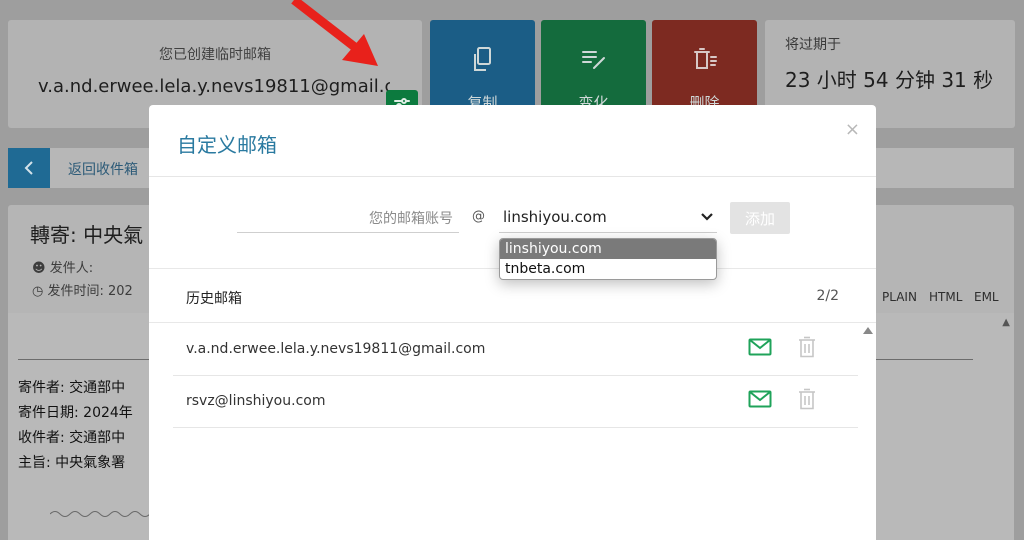 The height and width of the screenshot is (540, 1024). I want to click on time-line: ◷ 发件时间: 202, so click(82, 289).